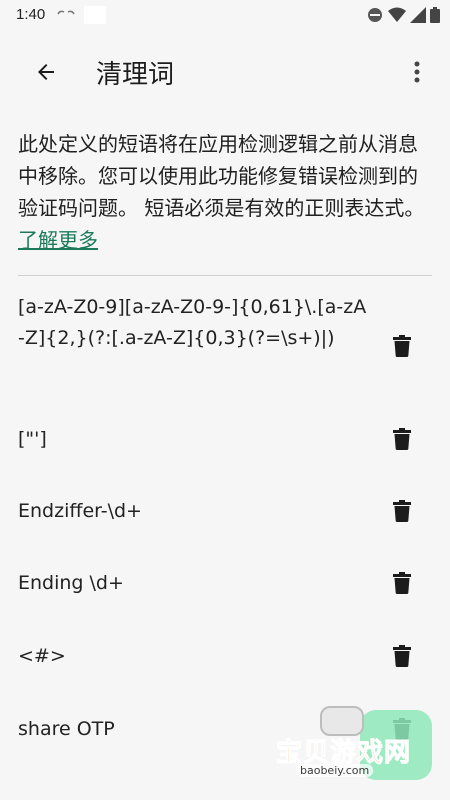 This screenshot has width=450, height=800. Describe the element at coordinates (95, 15) in the screenshot. I see `status-notification-icon` at that location.